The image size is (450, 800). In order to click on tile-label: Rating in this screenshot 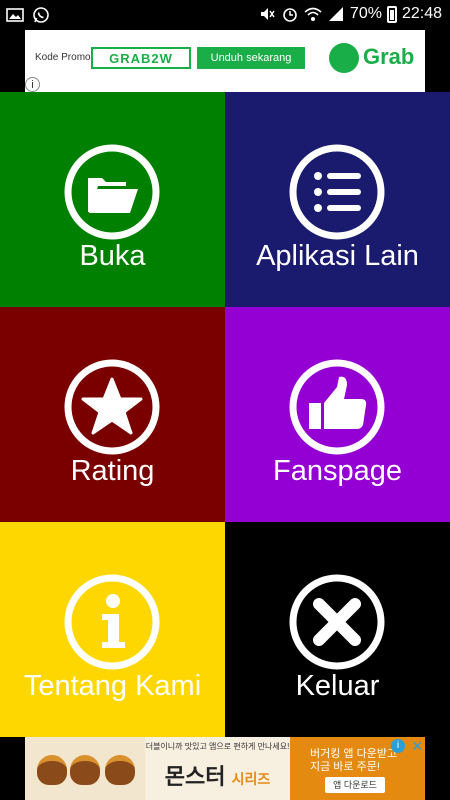, I will do `click(112, 471)`.